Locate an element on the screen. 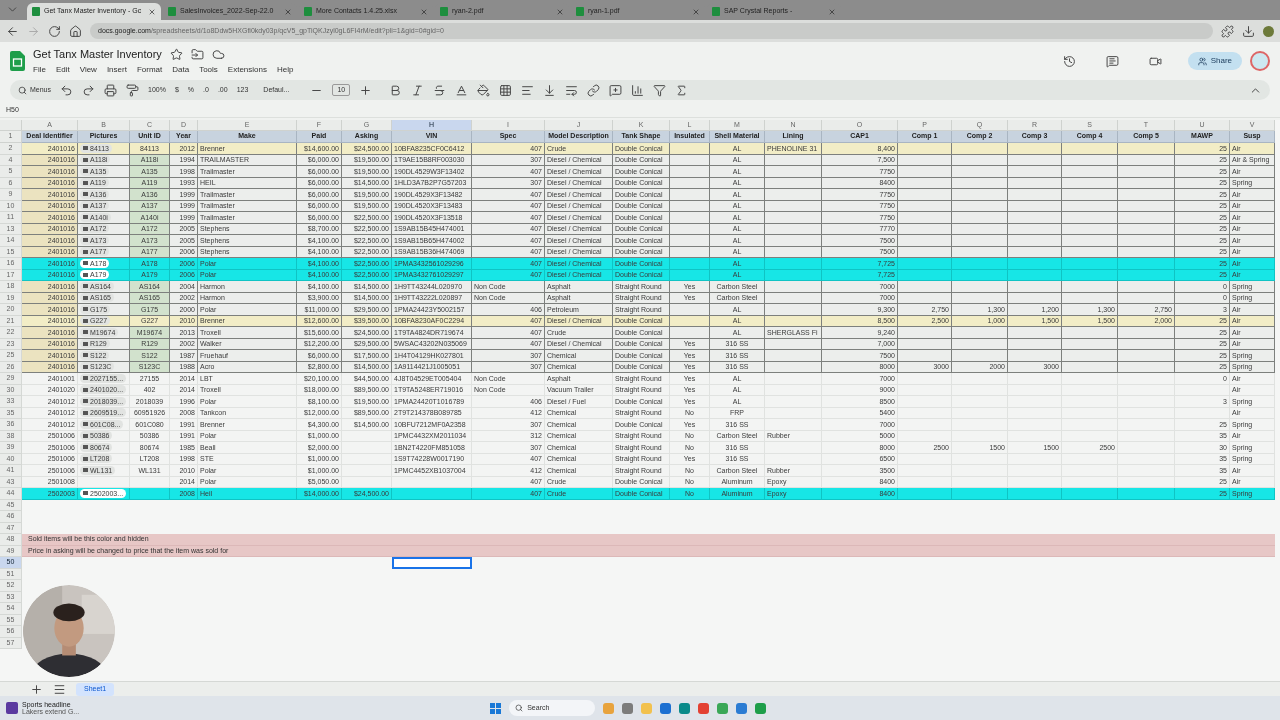  menu-item: Insert is located at coordinates (116, 70).